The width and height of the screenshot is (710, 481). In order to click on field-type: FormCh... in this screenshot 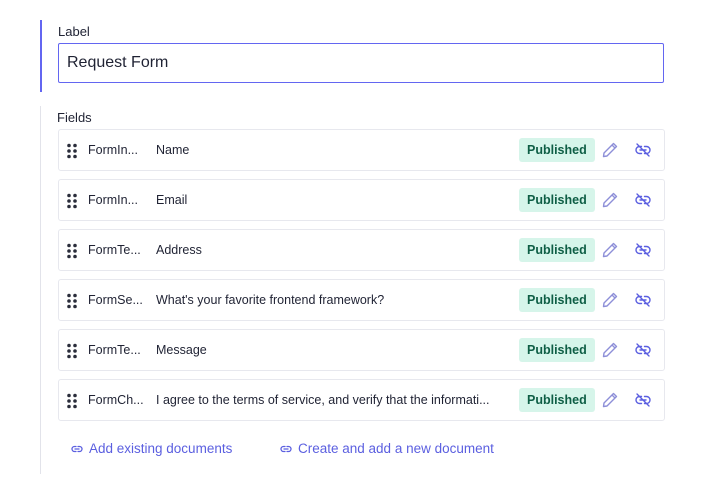, I will do `click(116, 400)`.